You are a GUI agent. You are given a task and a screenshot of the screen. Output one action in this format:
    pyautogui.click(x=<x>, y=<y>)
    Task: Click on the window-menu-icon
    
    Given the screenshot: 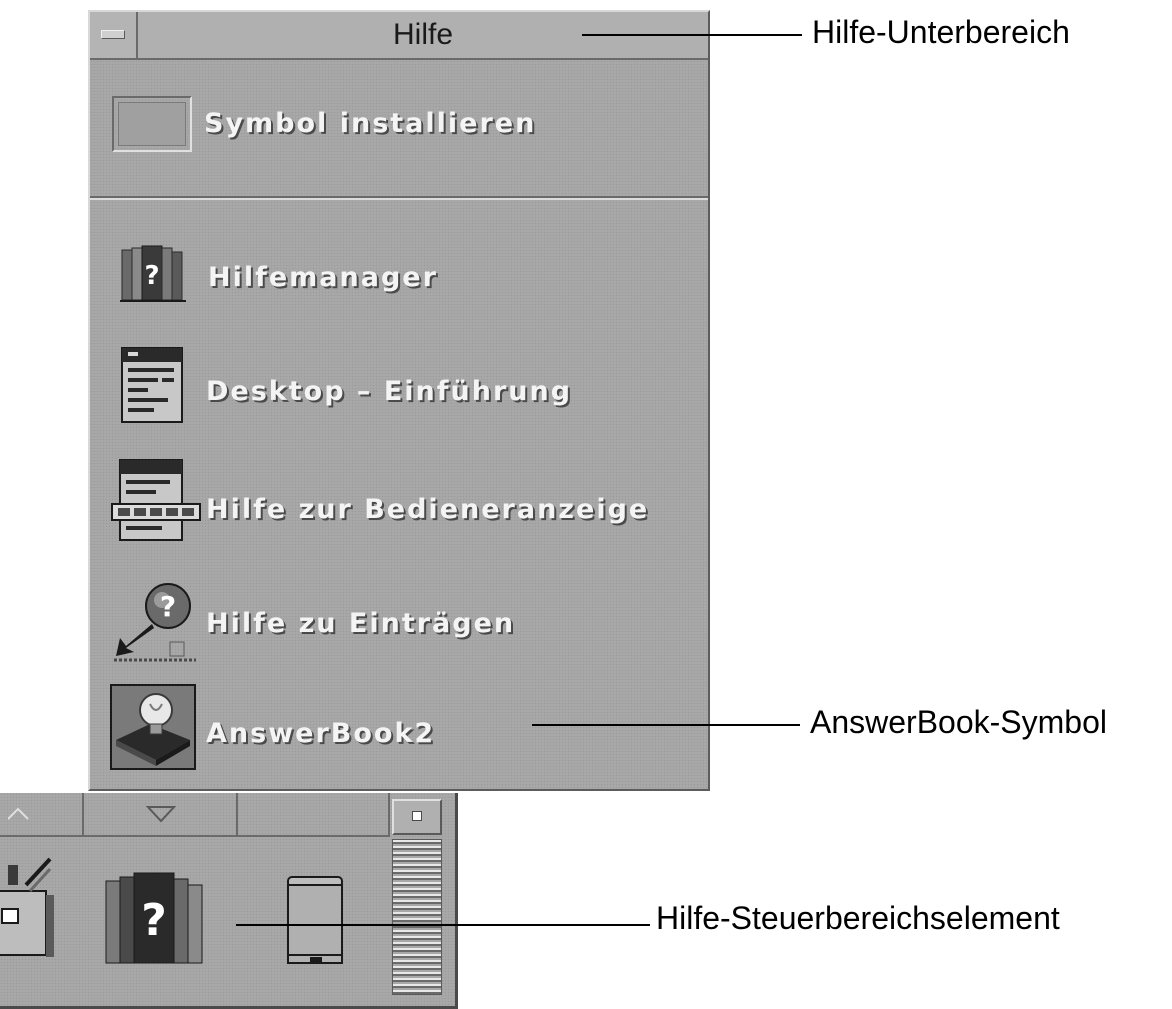 What is the action you would take?
    pyautogui.click(x=113, y=34)
    